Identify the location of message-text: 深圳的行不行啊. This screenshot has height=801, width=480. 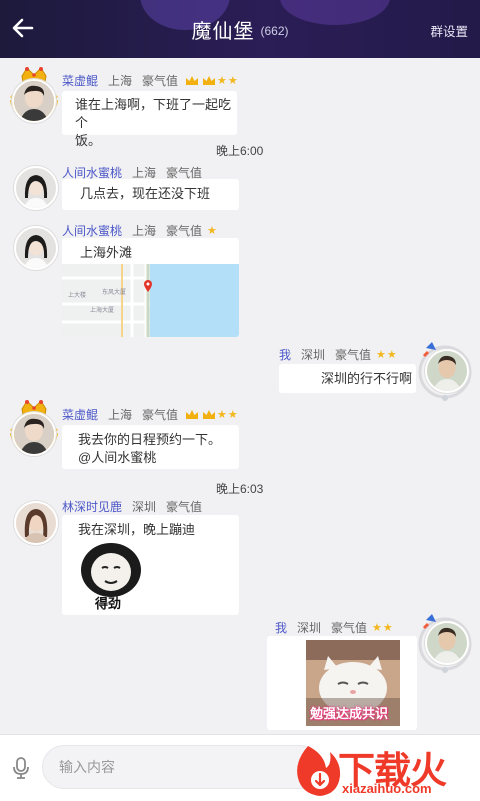
(367, 378).